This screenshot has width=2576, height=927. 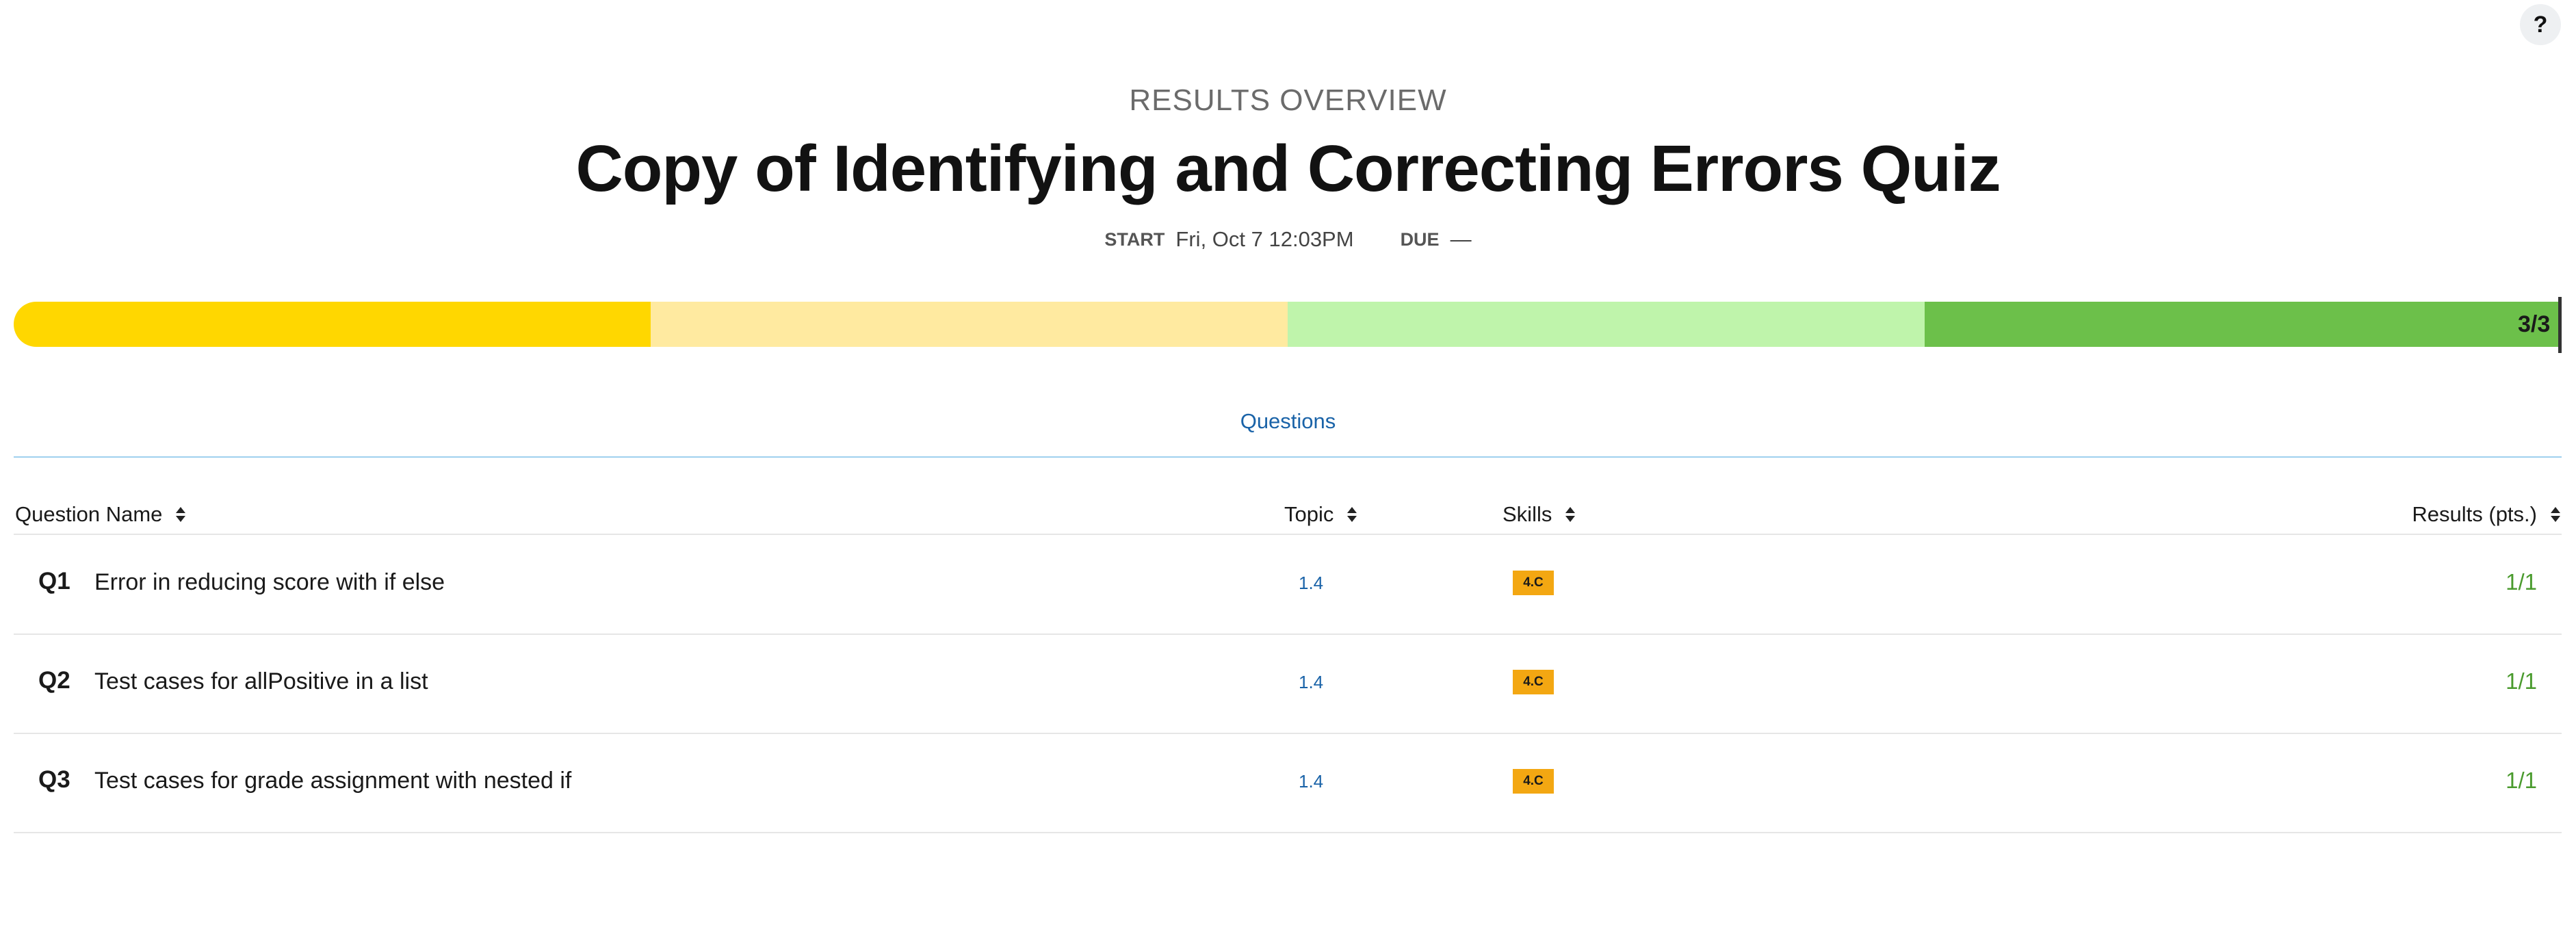 I want to click on question-name: Error in reducing score with if else, so click(x=269, y=582).